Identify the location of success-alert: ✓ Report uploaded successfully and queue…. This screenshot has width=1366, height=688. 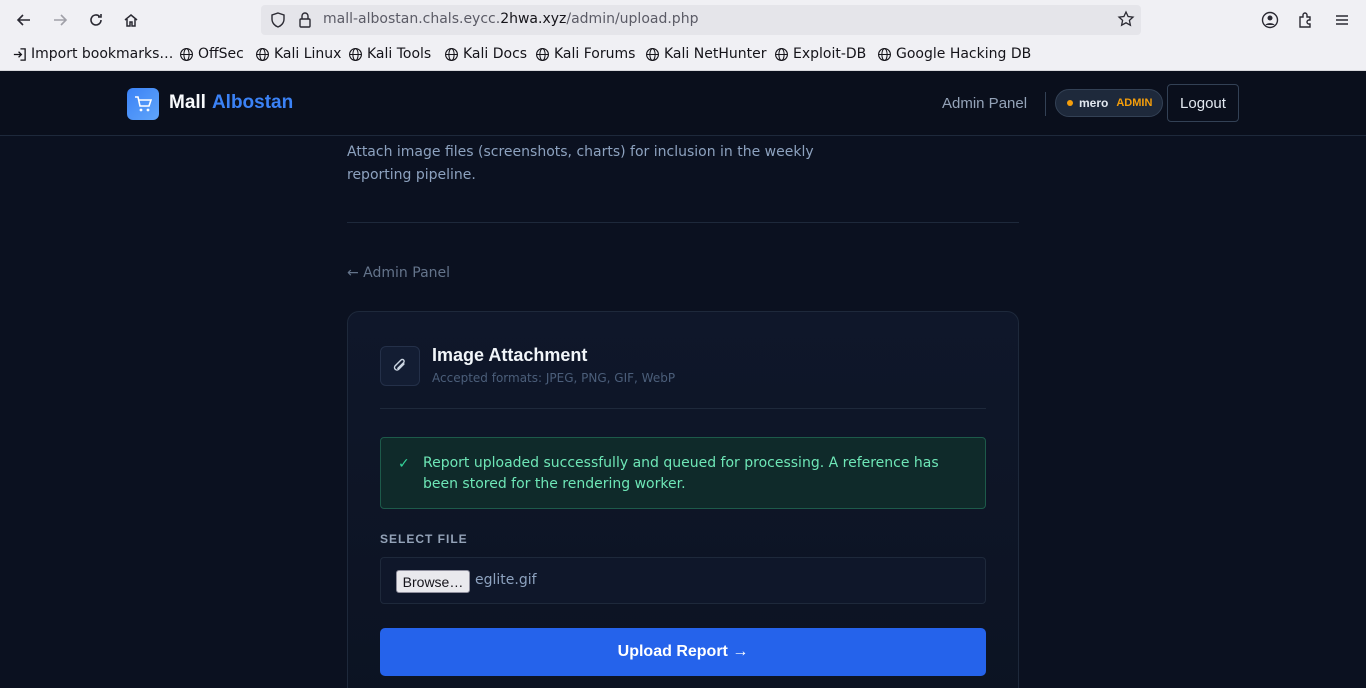
(683, 473).